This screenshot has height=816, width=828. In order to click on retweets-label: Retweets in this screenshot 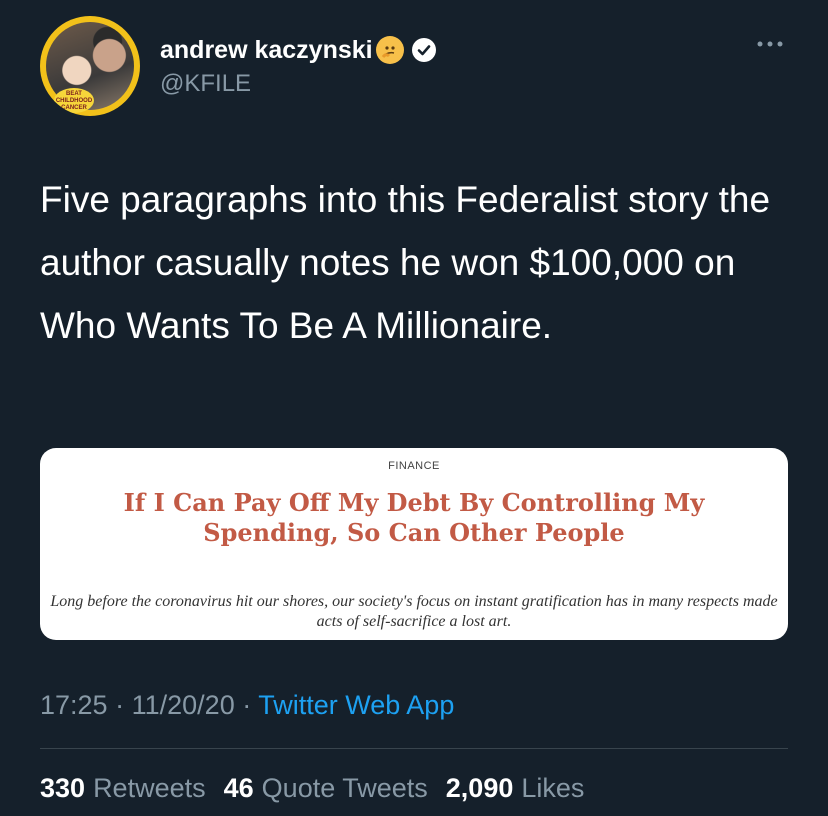, I will do `click(149, 788)`.